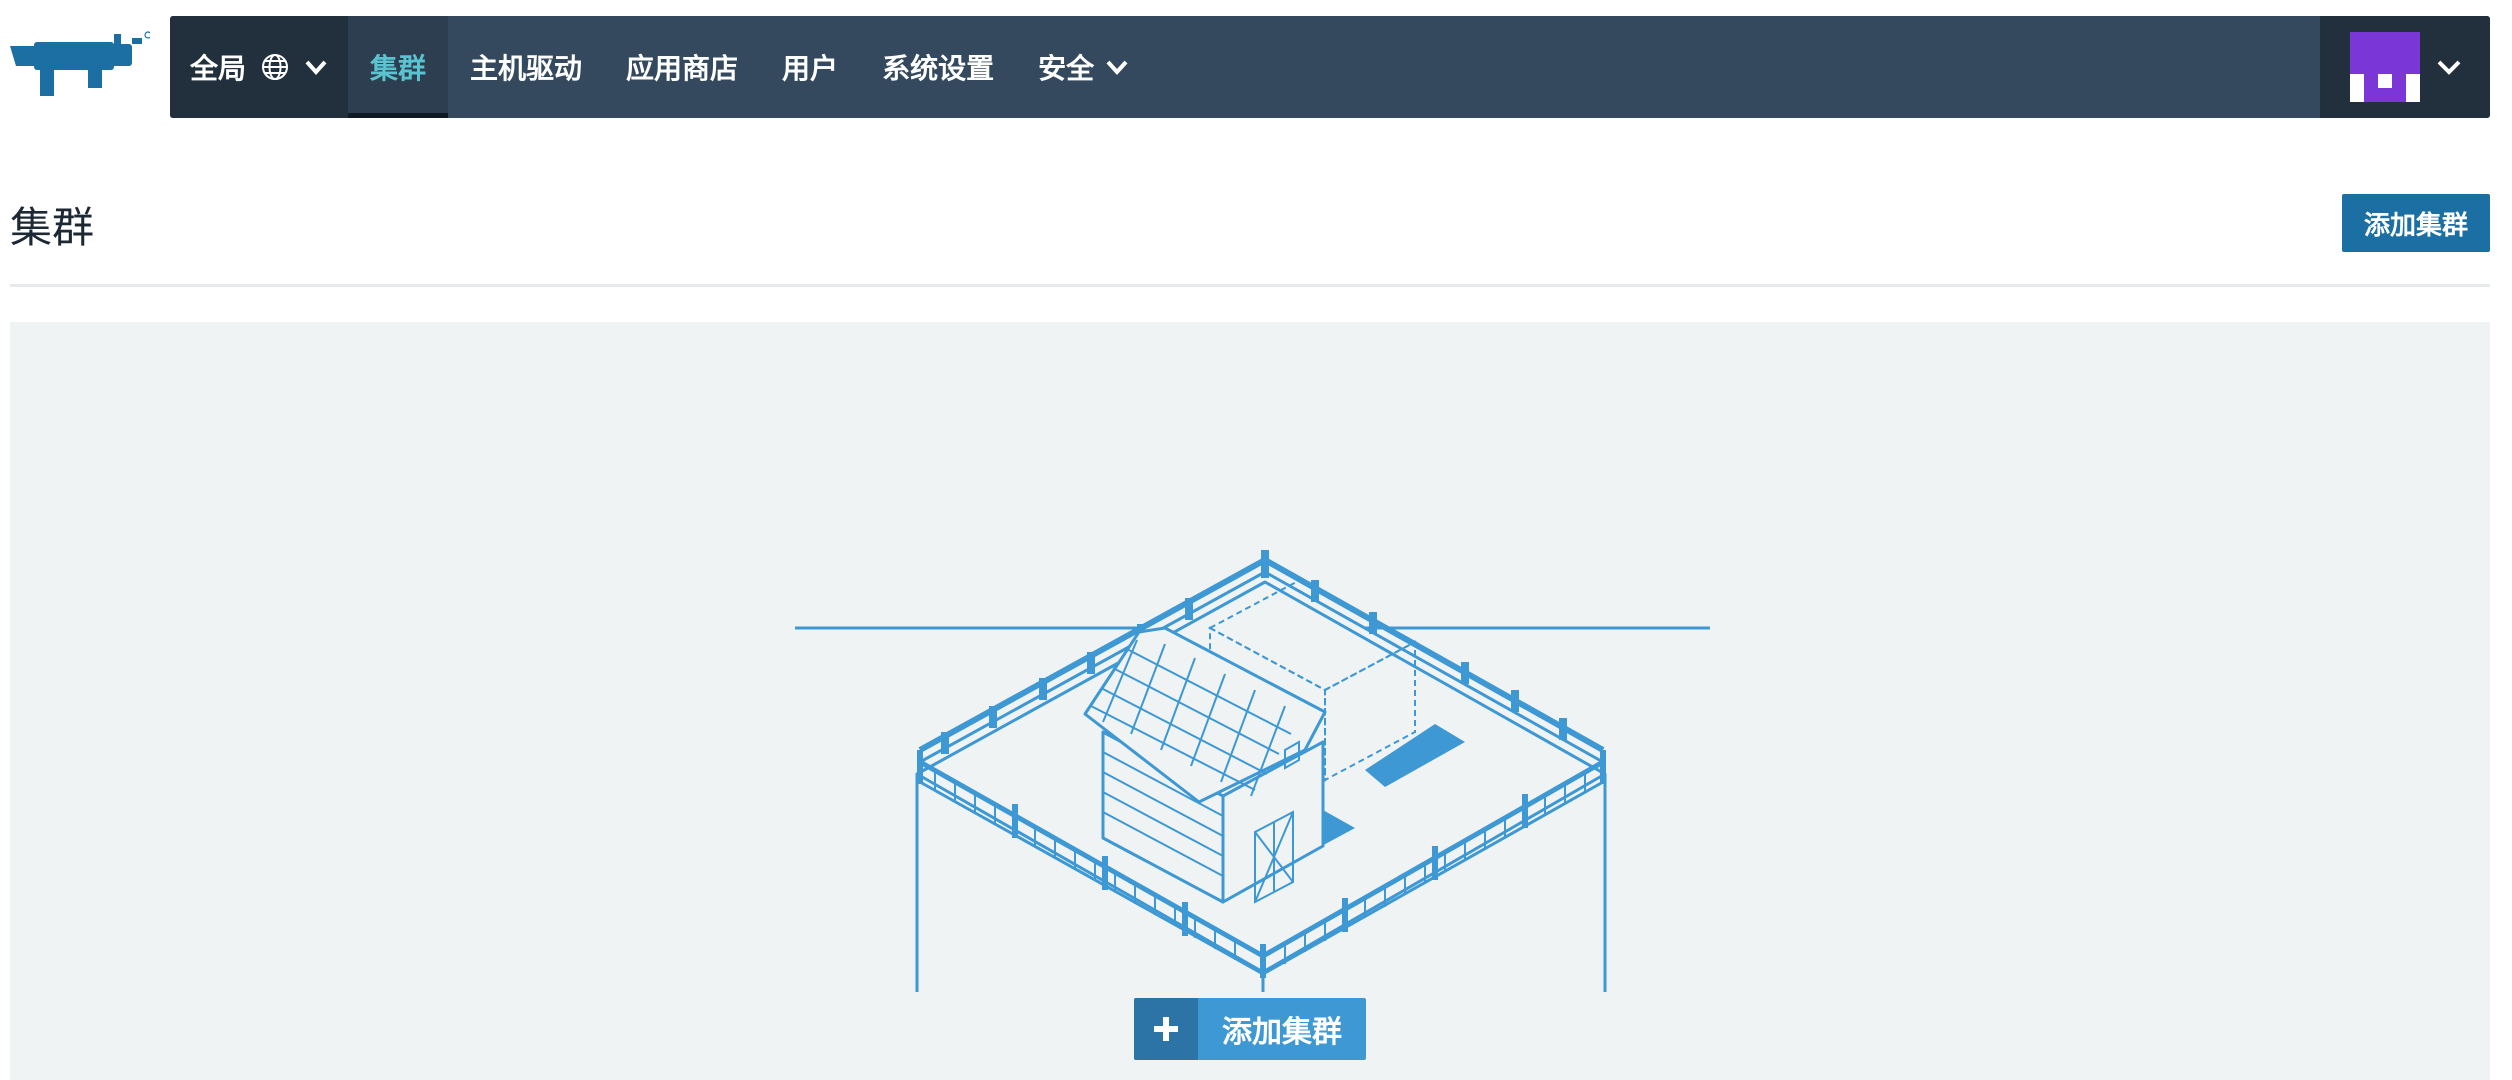  I want to click on nav-item-node-drivers: 主机驱动, so click(526, 67).